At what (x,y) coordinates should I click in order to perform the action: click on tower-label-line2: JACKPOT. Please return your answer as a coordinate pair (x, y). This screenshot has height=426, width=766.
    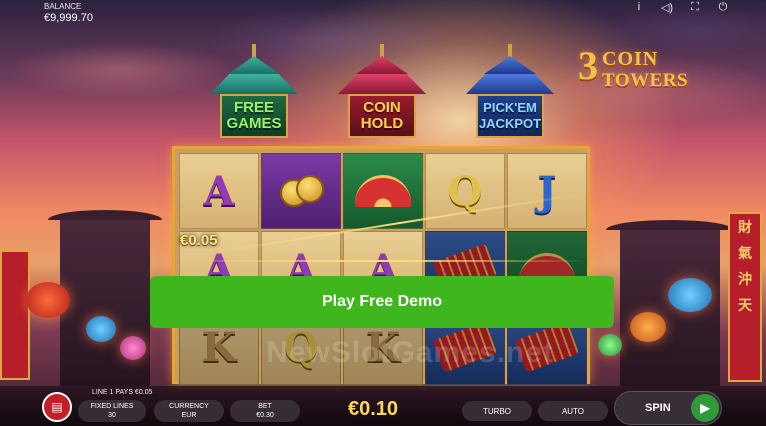
    Looking at the image, I should click on (510, 123).